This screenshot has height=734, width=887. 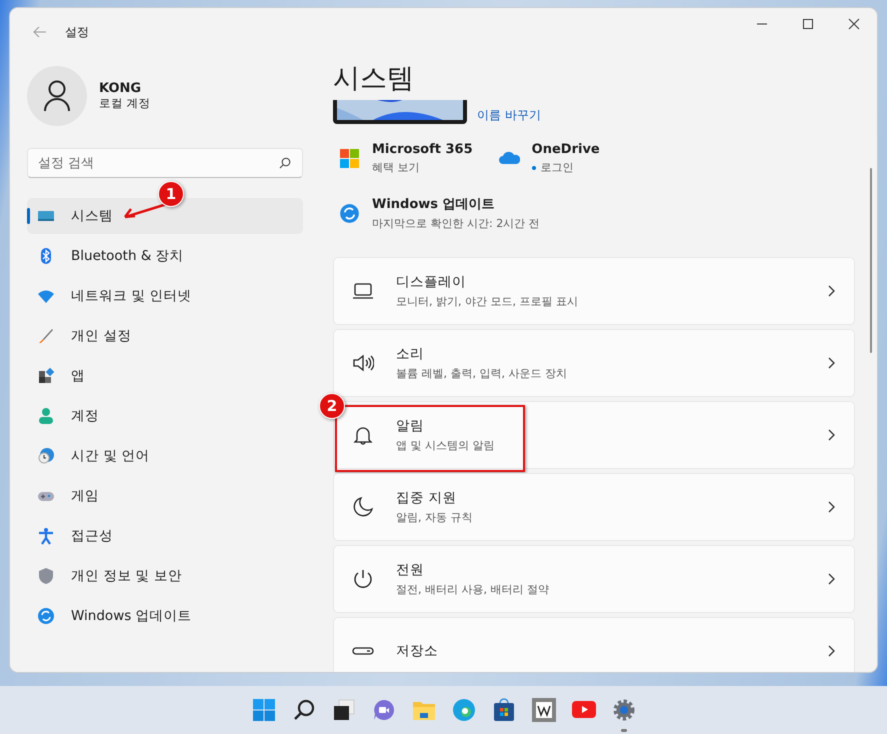 I want to click on window-title: 설정, so click(x=77, y=32).